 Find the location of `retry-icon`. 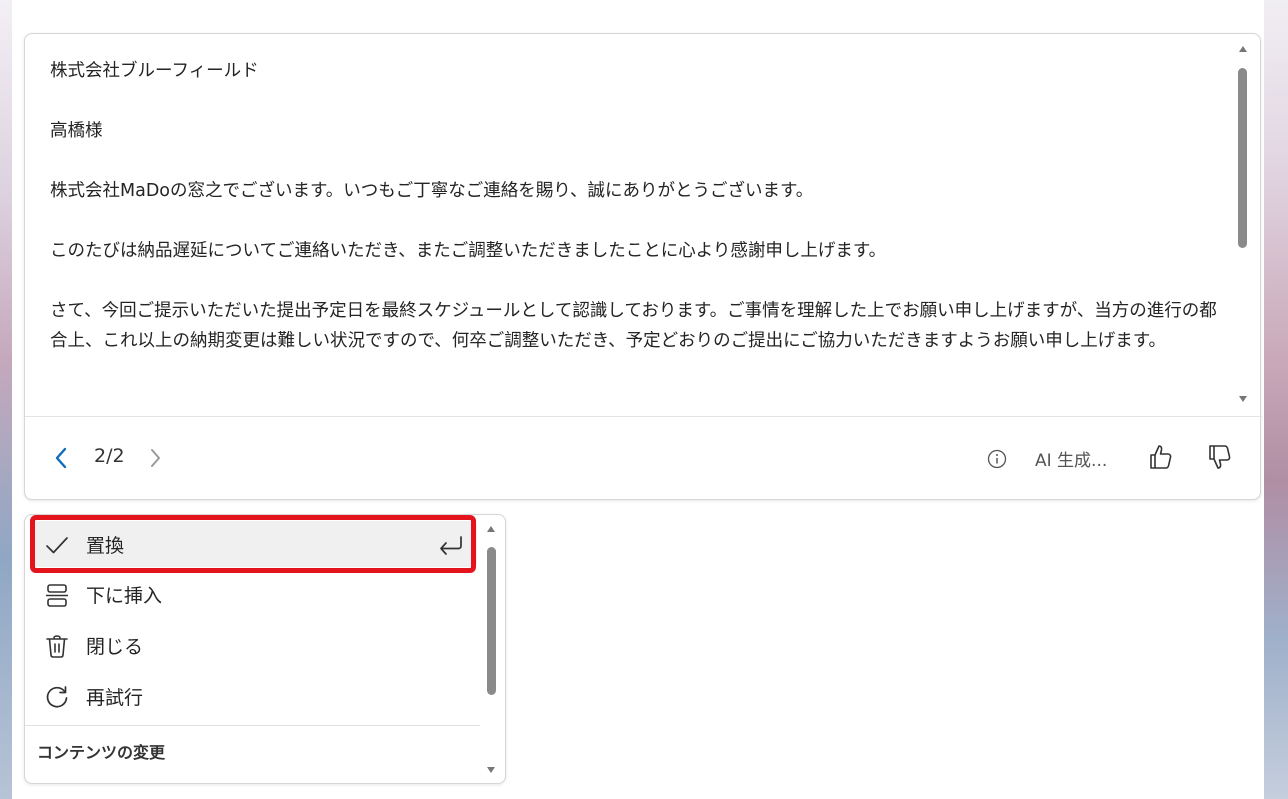

retry-icon is located at coordinates (57, 697).